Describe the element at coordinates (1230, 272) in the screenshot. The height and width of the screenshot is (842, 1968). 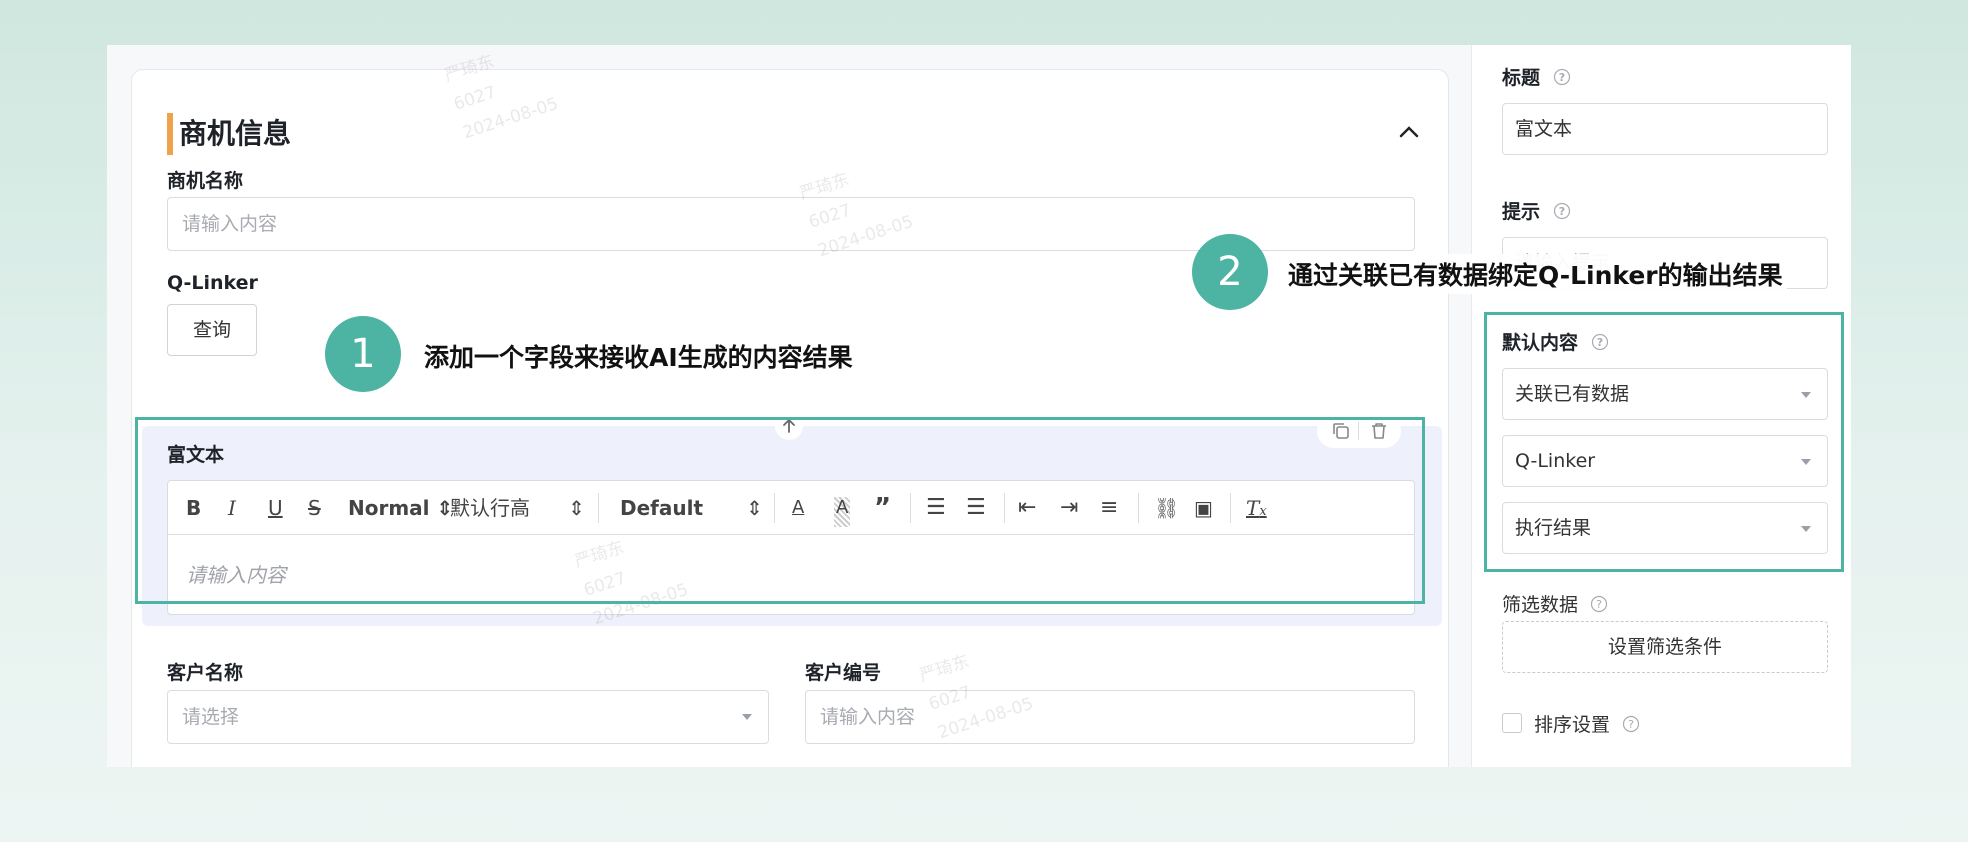
I see `step2-badge: 2` at that location.